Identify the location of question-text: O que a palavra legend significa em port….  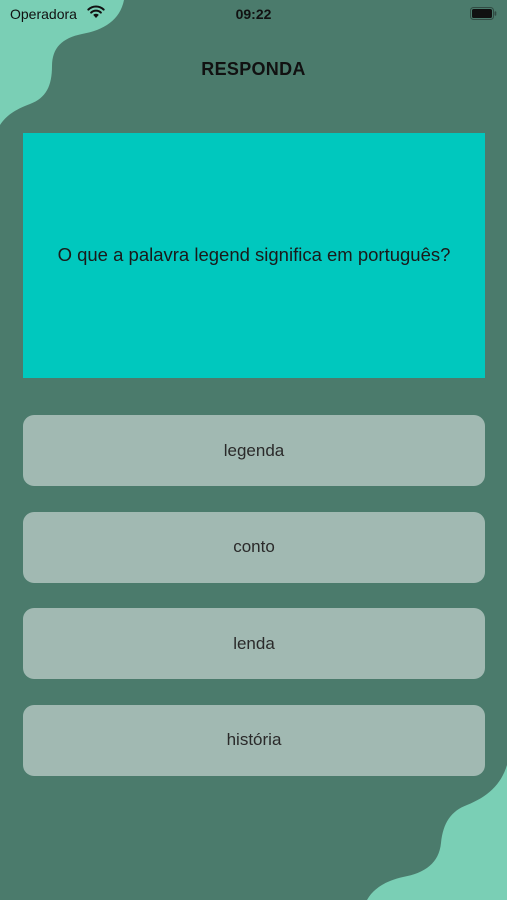
(254, 255).